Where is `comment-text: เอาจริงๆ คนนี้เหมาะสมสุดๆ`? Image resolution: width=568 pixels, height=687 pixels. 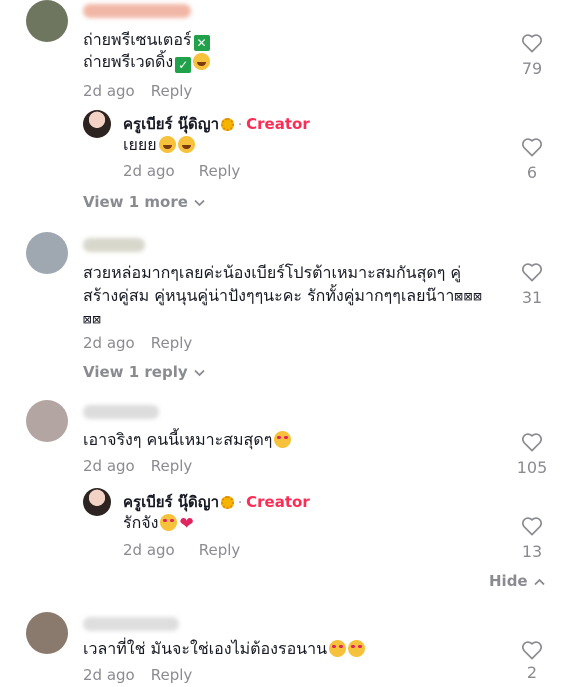 comment-text: เอาจริงๆ คนนี้เหมาะสมสุดๆ is located at coordinates (187, 440).